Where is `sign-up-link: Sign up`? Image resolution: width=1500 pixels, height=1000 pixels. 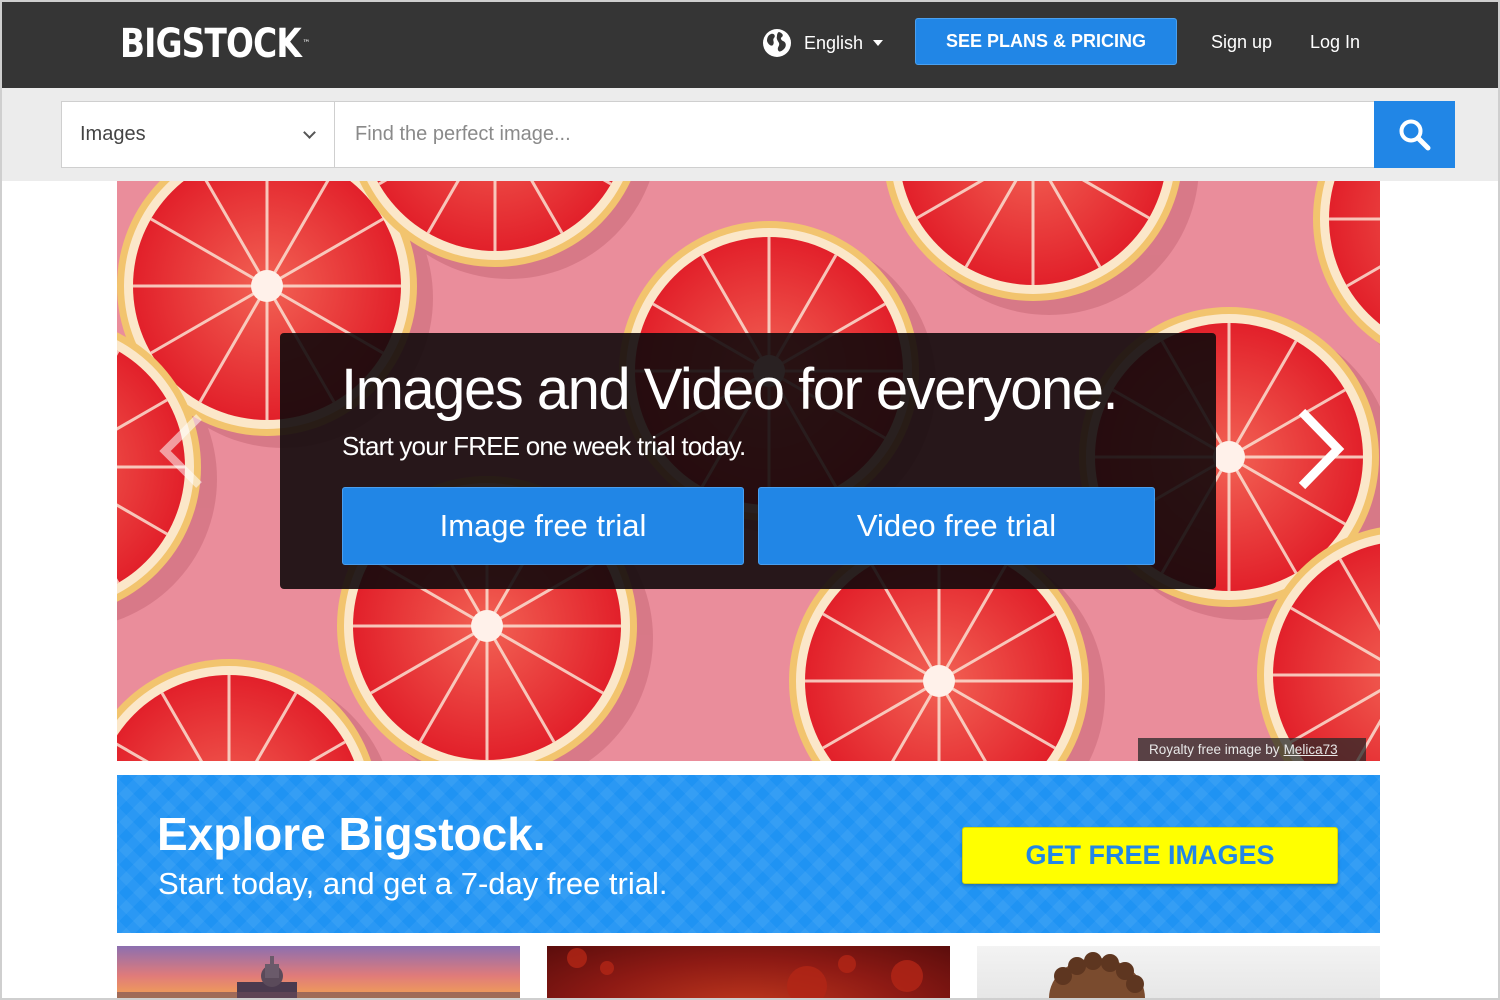
sign-up-link: Sign up is located at coordinates (1241, 42).